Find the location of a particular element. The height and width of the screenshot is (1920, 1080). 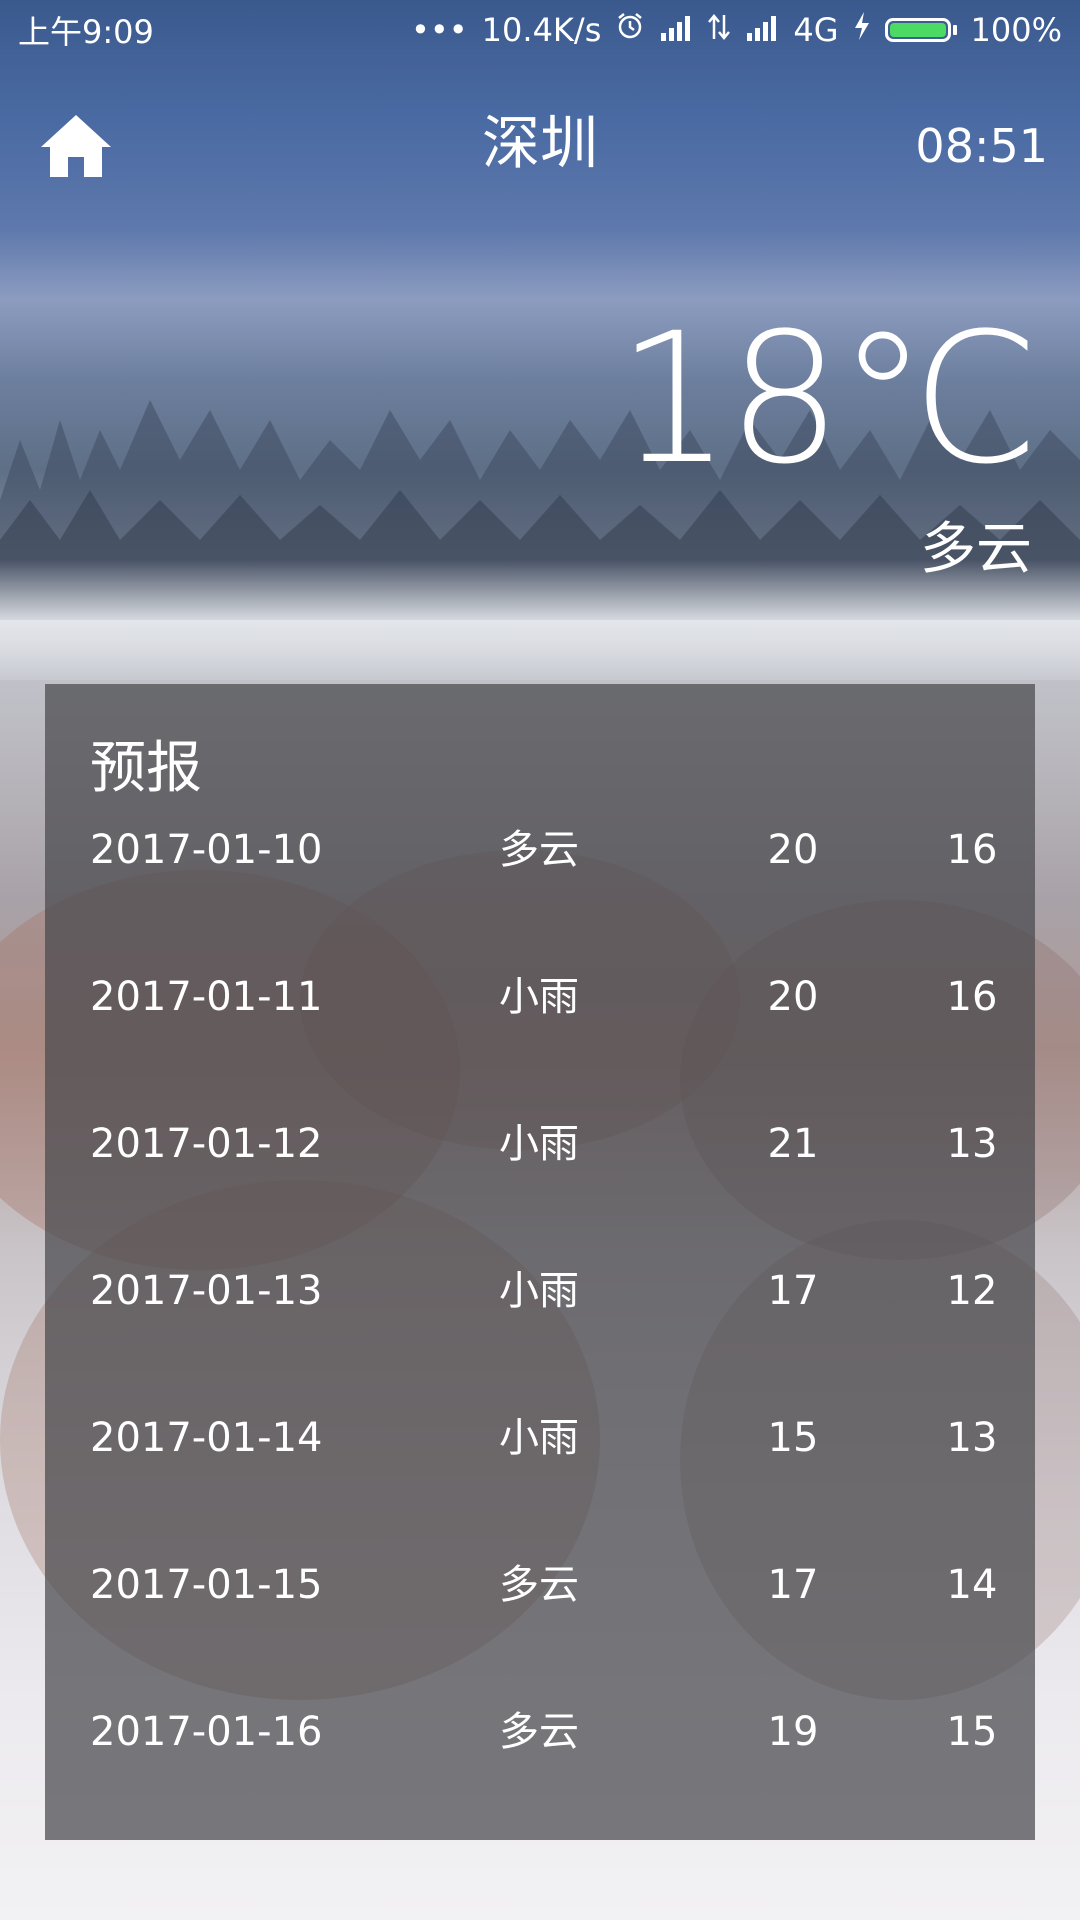

more-dots-icon: ••• is located at coordinates (439, 30).